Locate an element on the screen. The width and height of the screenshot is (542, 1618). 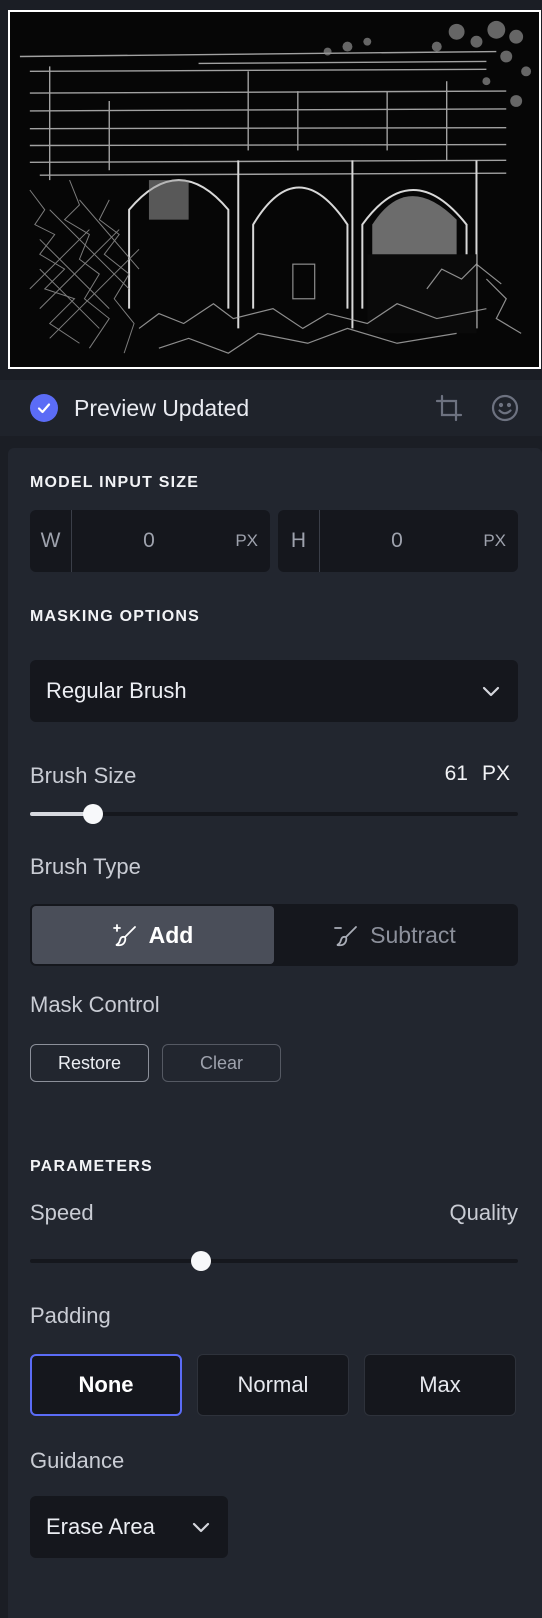
masking-mode-value: Regular Brush is located at coordinates (116, 690).